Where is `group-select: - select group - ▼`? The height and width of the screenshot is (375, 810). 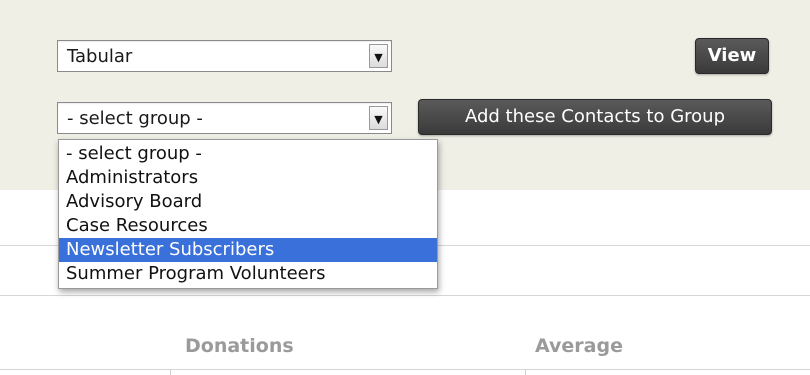 group-select: - select group - ▼ is located at coordinates (224, 118).